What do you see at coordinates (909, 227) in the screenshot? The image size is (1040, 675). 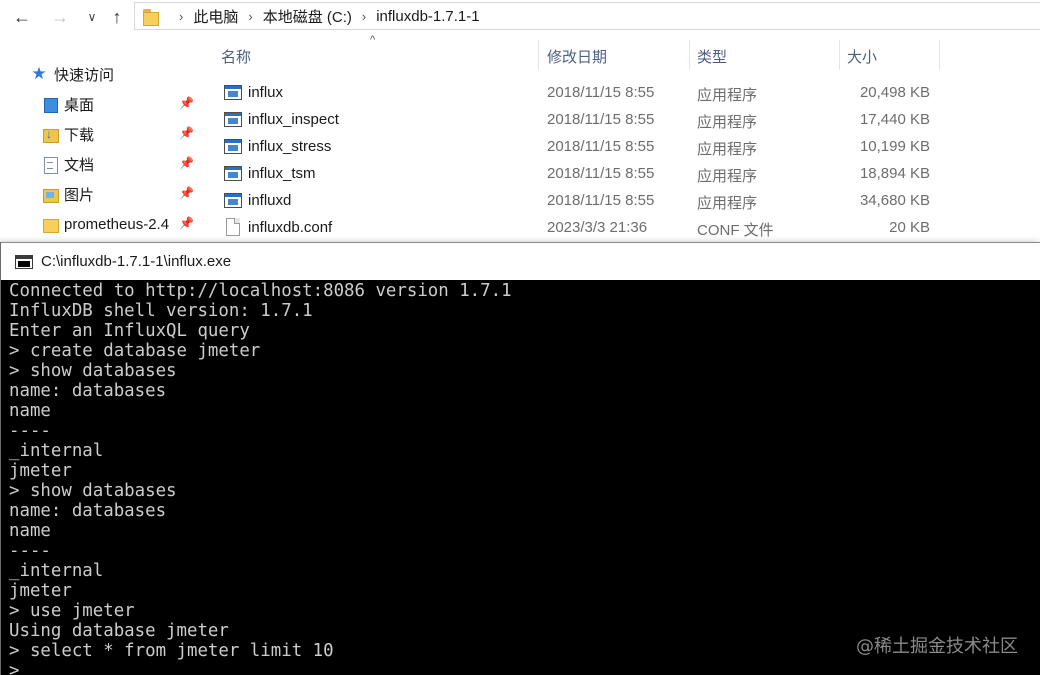 I see `file-size: 20 KB` at bounding box center [909, 227].